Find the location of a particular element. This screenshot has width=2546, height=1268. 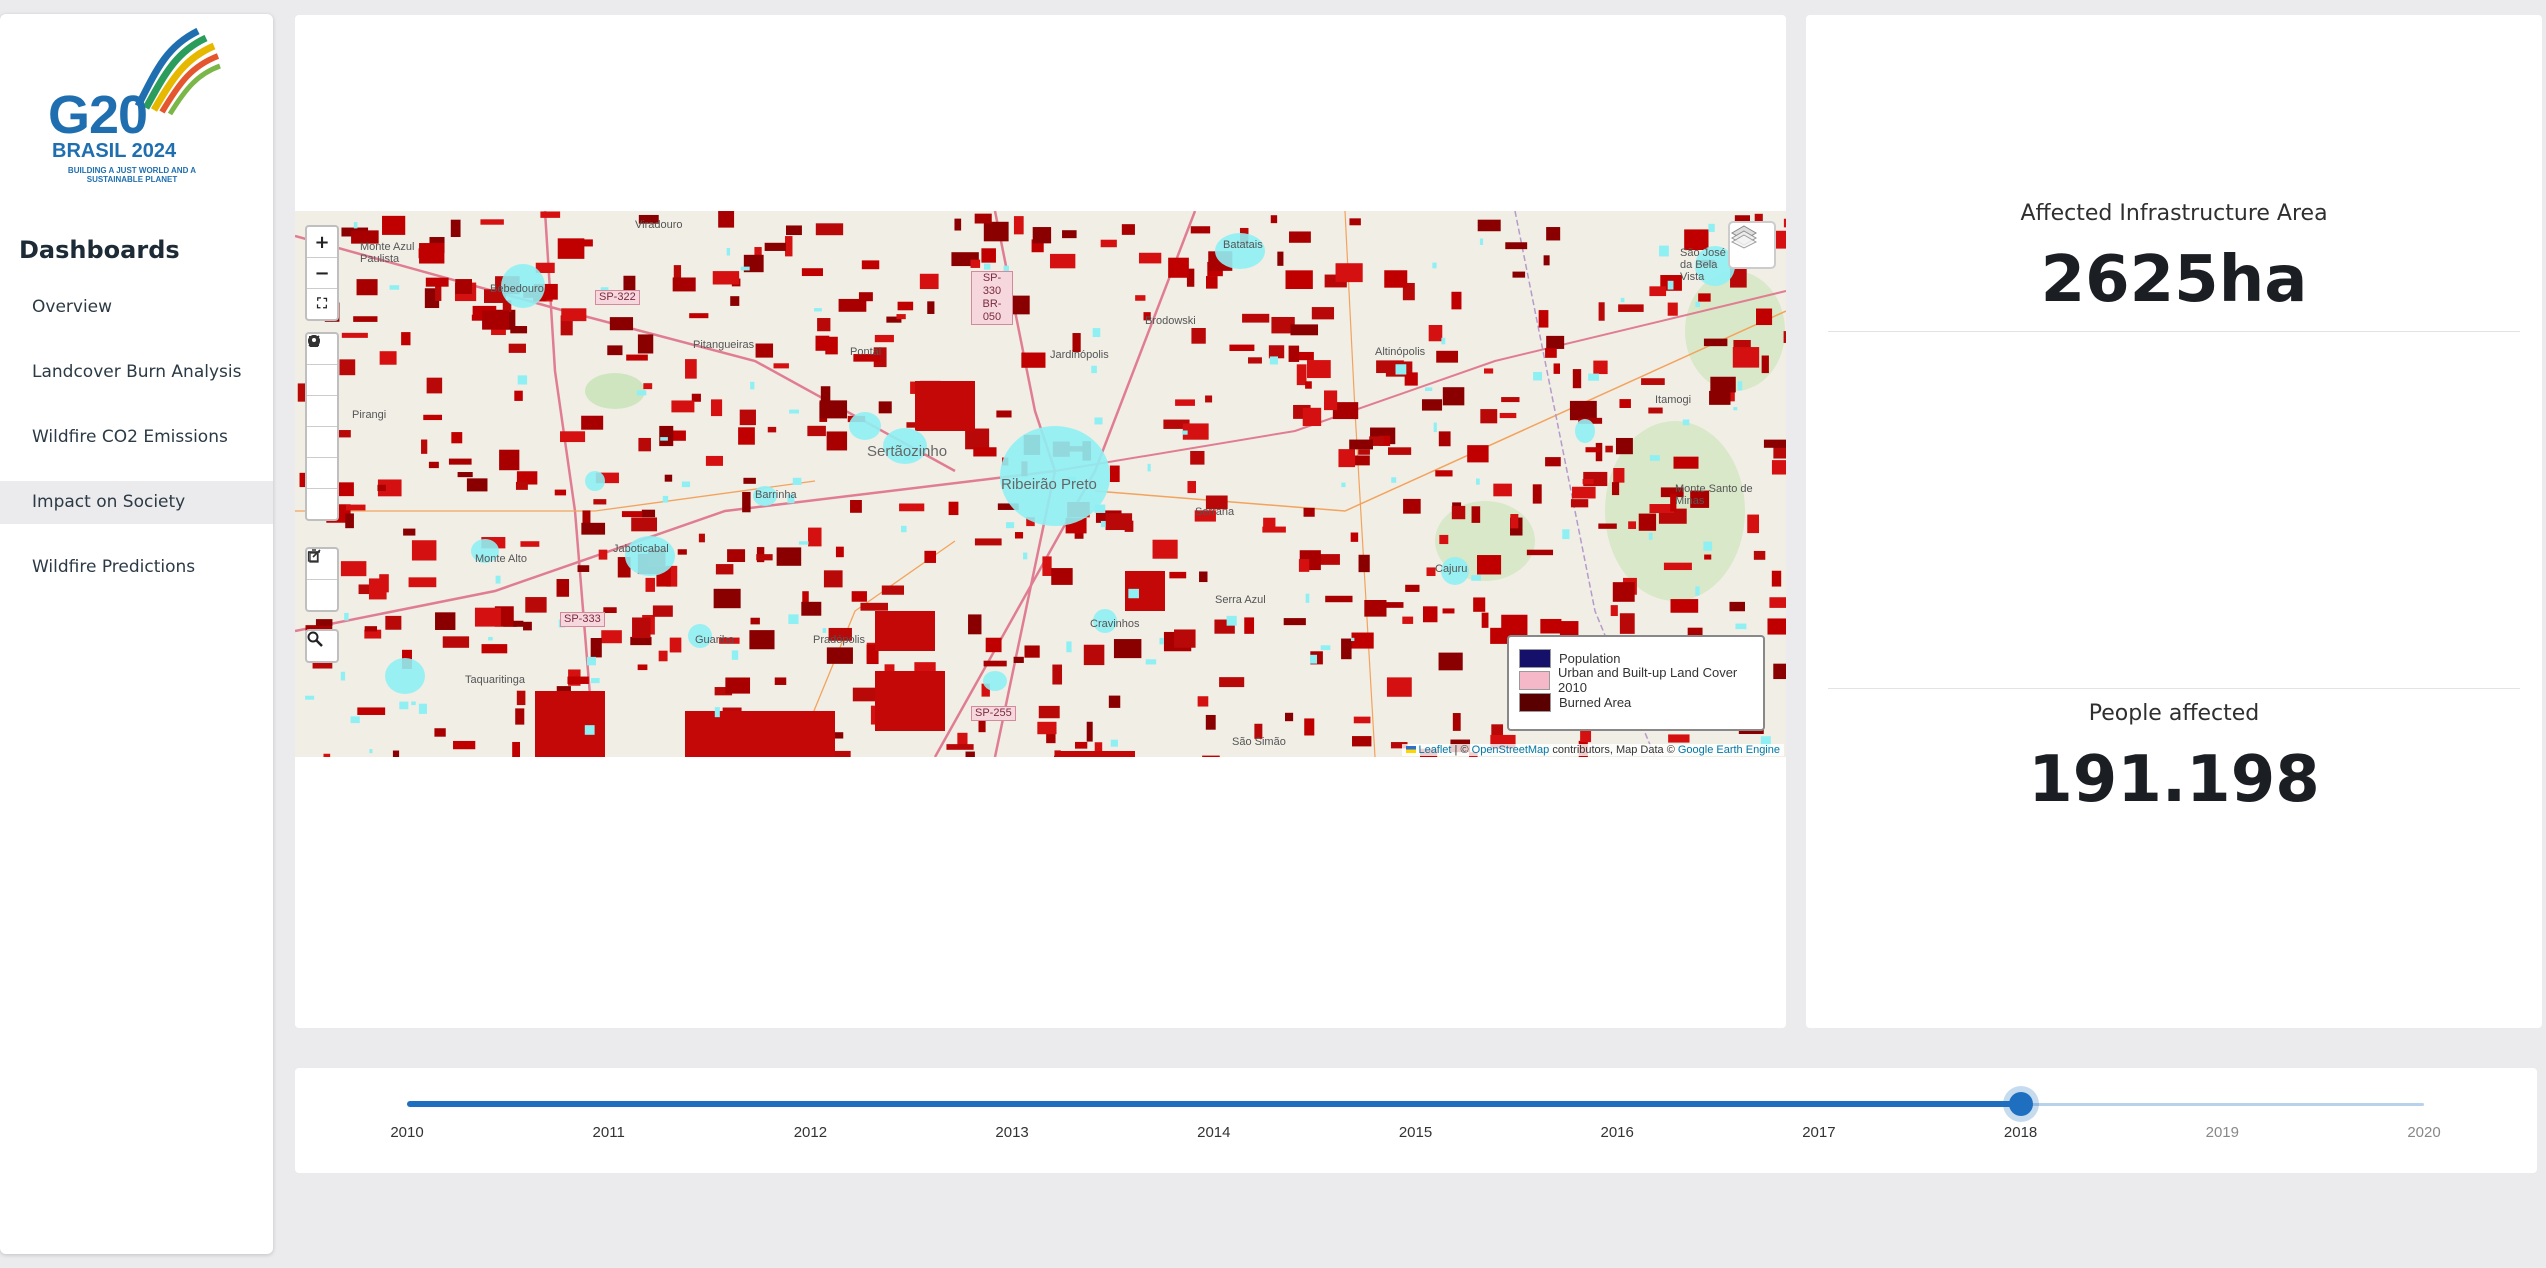

logo-brasil-text: BRASIL 2024 is located at coordinates (114, 151).